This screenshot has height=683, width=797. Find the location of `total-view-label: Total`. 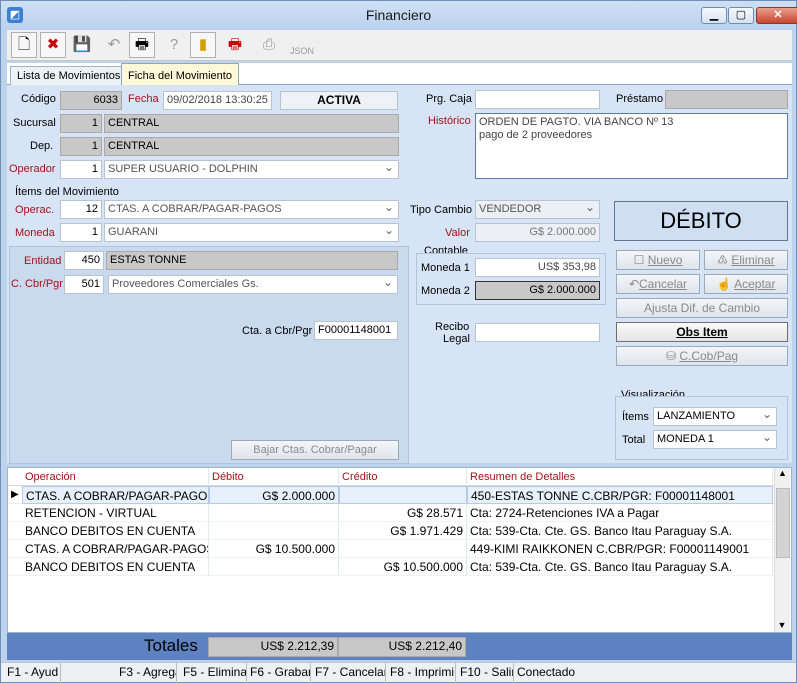

total-view-label: Total is located at coordinates (634, 440).